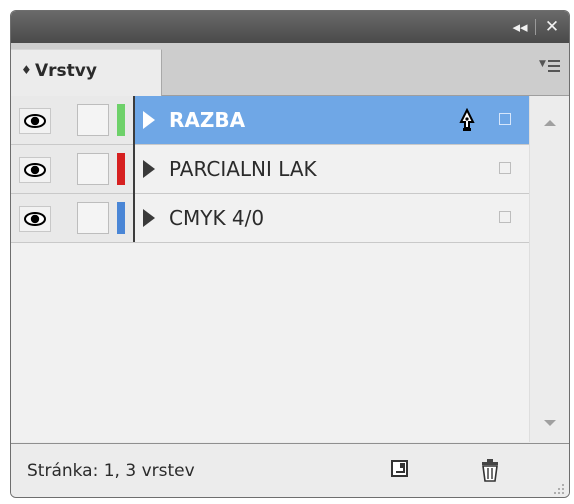 The image size is (574, 504). Describe the element at coordinates (467, 121) in the screenshot. I see `pen-tool-icon` at that location.